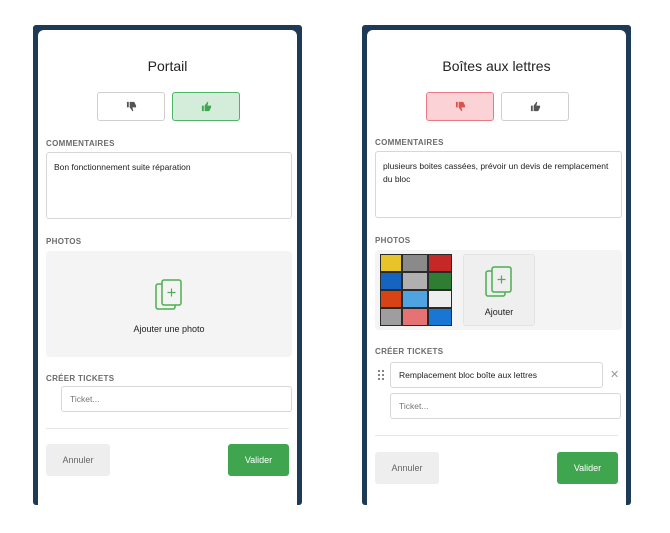 The image size is (670, 533). Describe the element at coordinates (496, 375) in the screenshot. I see `ticket-item: Remplacement bloc boîte aux lettres` at that location.